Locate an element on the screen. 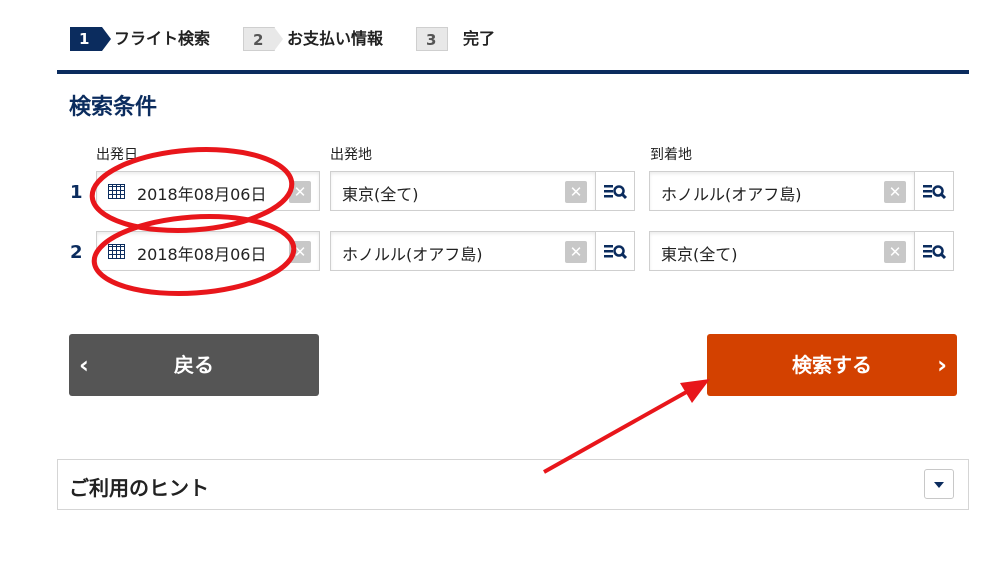 This screenshot has height=565, width=984. search-button-label: 検索する is located at coordinates (832, 365).